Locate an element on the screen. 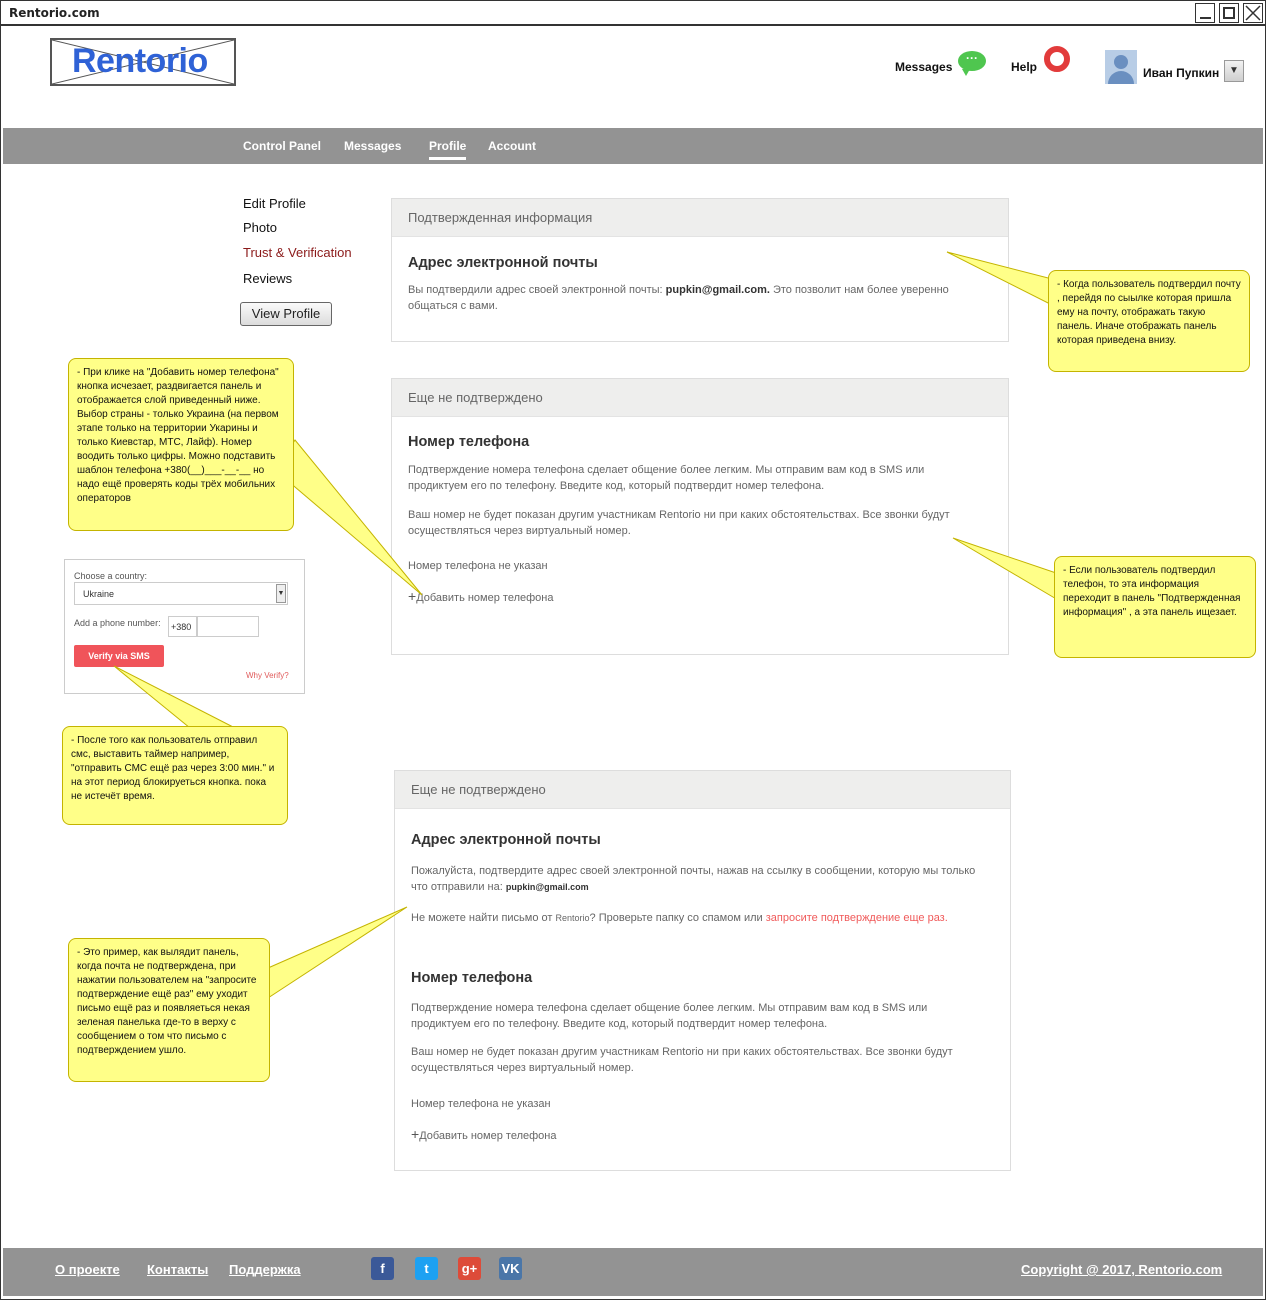 Image resolution: width=1266 pixels, height=1300 pixels. header-help-link: Help is located at coordinates (1024, 67).